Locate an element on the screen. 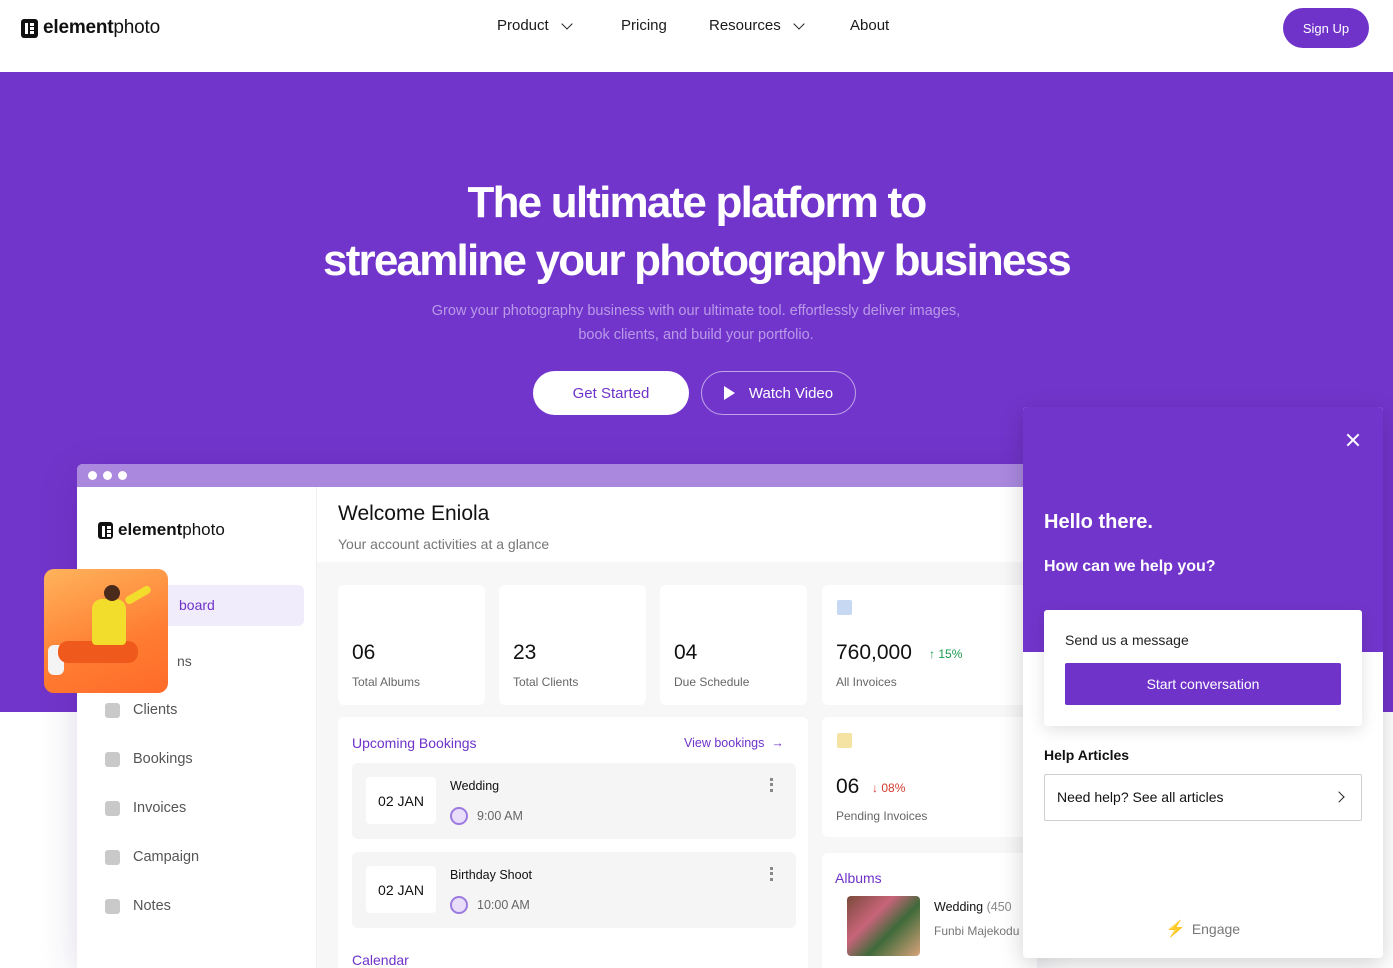 The width and height of the screenshot is (1393, 968). sidebar-item-label: Clients is located at coordinates (155, 710).